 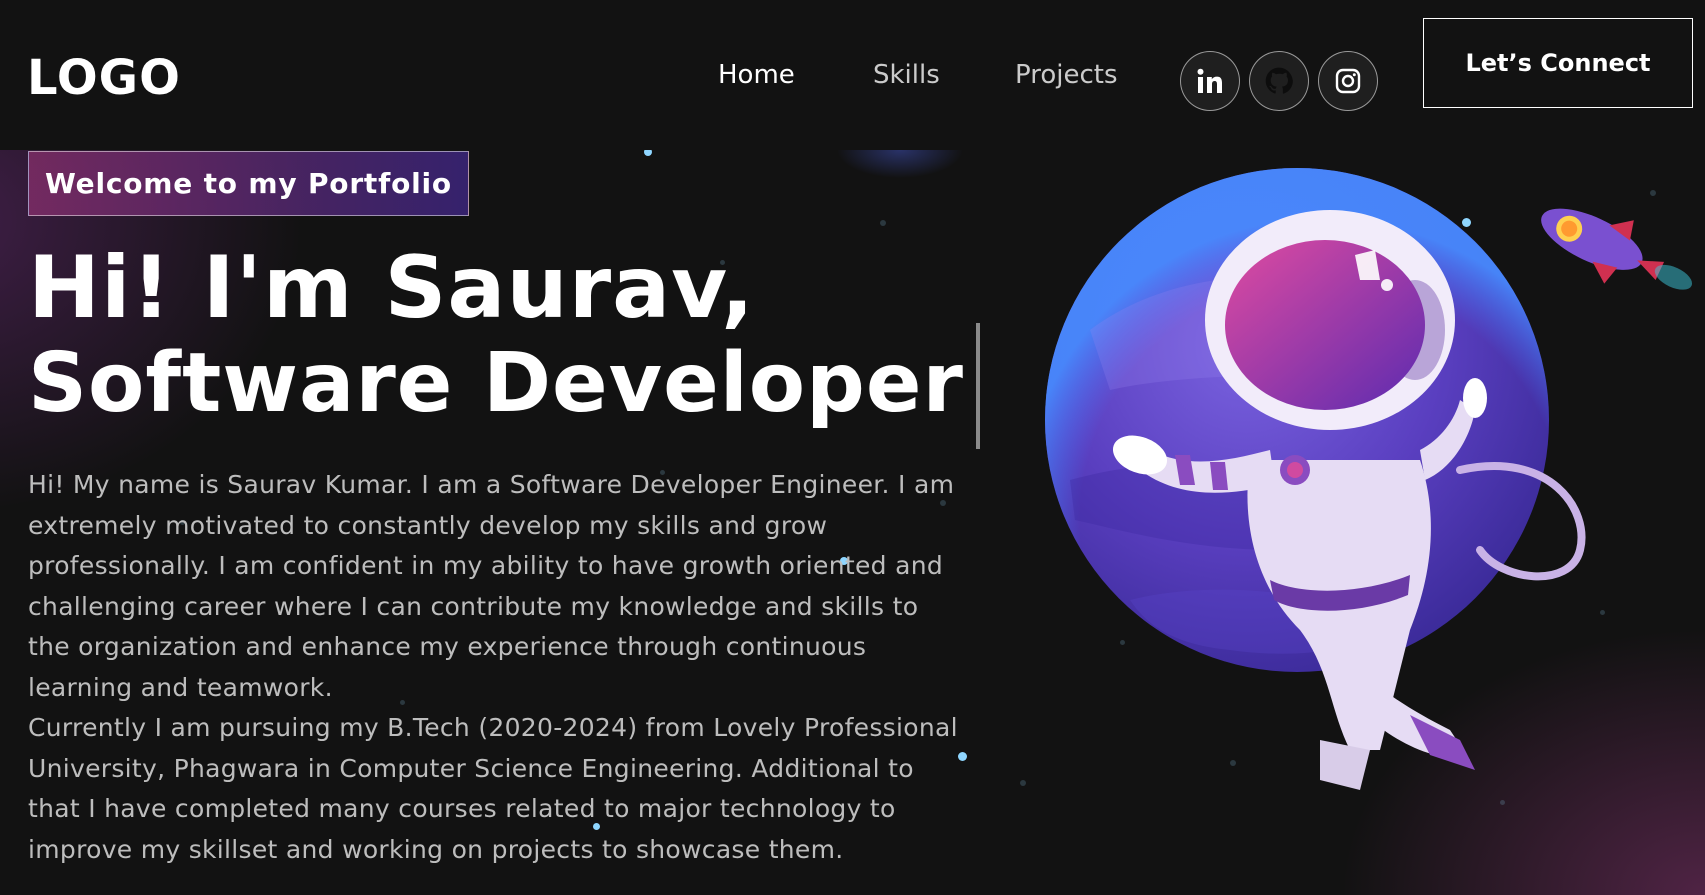 What do you see at coordinates (391, 288) in the screenshot?
I see `headline-line-1: Hi! I'm Saurav,` at bounding box center [391, 288].